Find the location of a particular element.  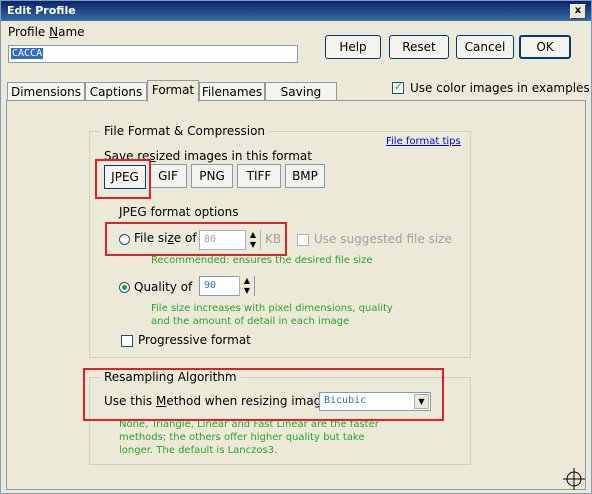

crosshair-icon is located at coordinates (574, 479).